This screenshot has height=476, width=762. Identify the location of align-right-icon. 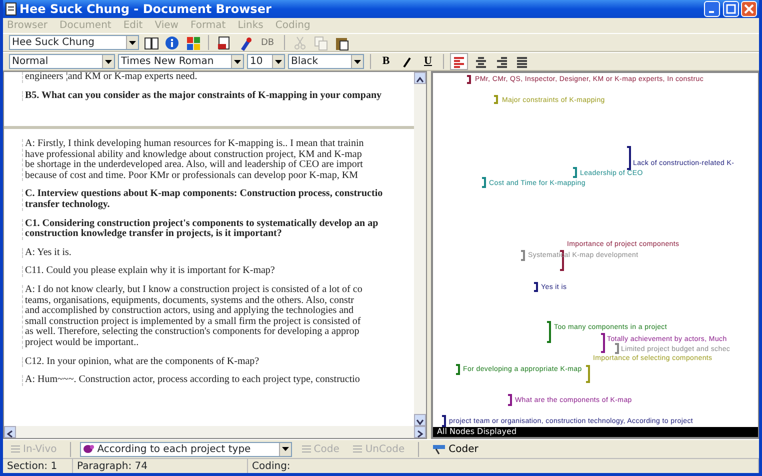
(501, 61).